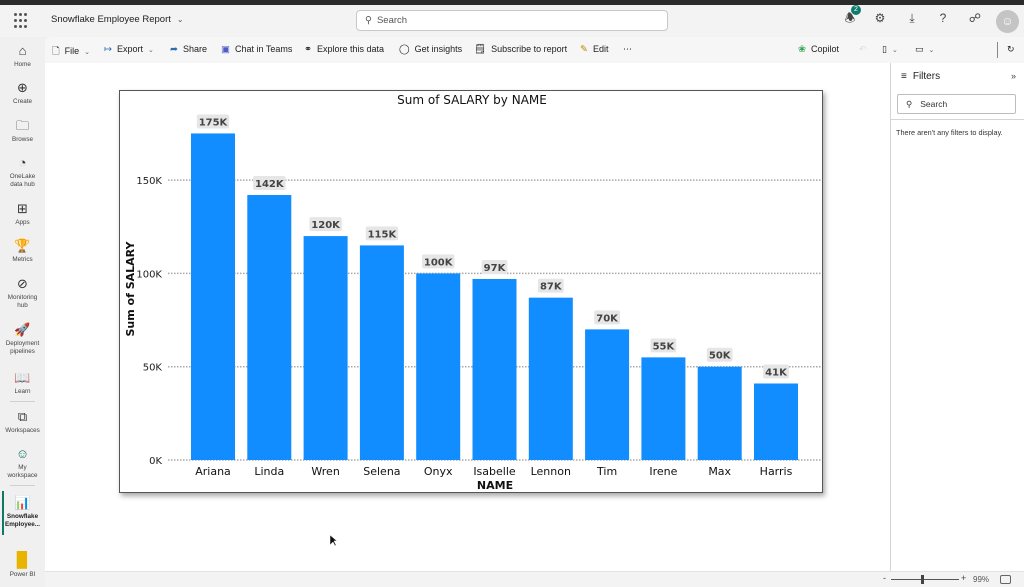 This screenshot has width=1024, height=587. I want to click on bar-harris, so click(776, 421).